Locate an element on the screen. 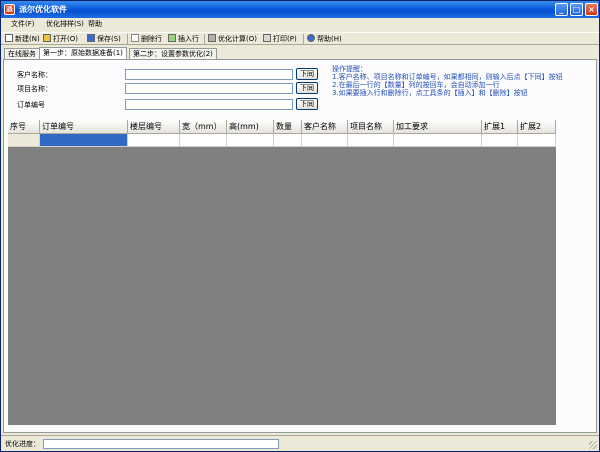 The height and width of the screenshot is (452, 600). close-button: × is located at coordinates (591, 9).